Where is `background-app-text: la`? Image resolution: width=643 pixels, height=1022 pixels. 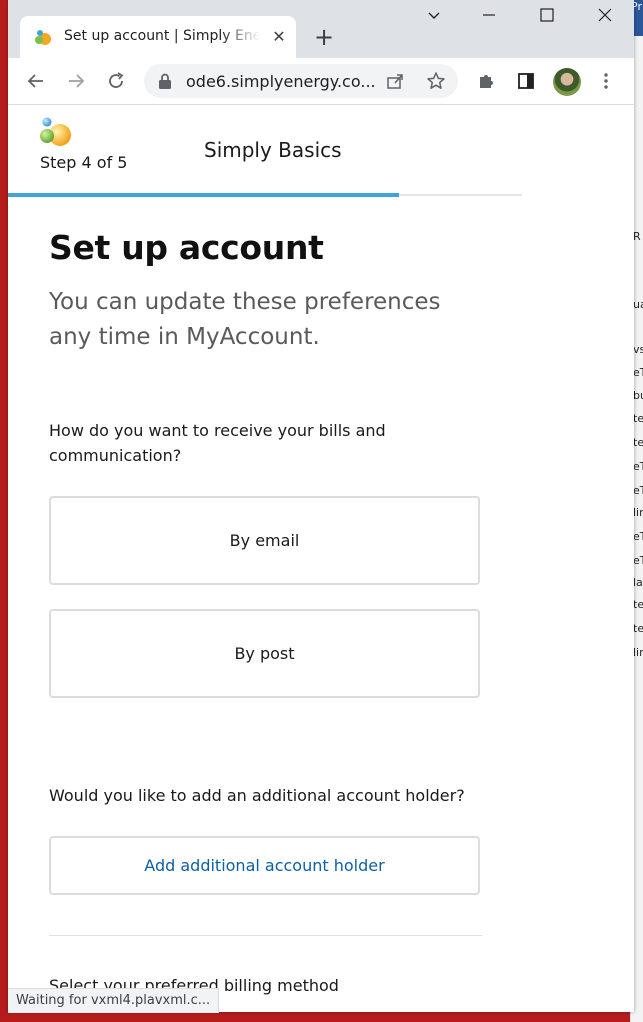
background-app-text: la is located at coordinates (638, 582).